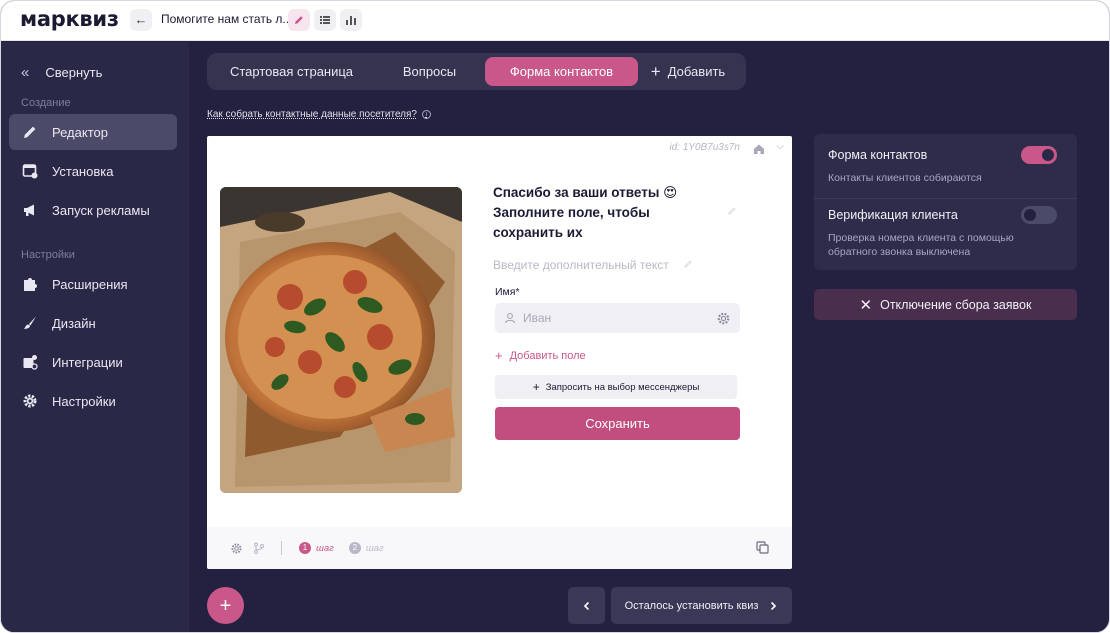  What do you see at coordinates (141, 20) in the screenshot?
I see `back-button: ←` at bounding box center [141, 20].